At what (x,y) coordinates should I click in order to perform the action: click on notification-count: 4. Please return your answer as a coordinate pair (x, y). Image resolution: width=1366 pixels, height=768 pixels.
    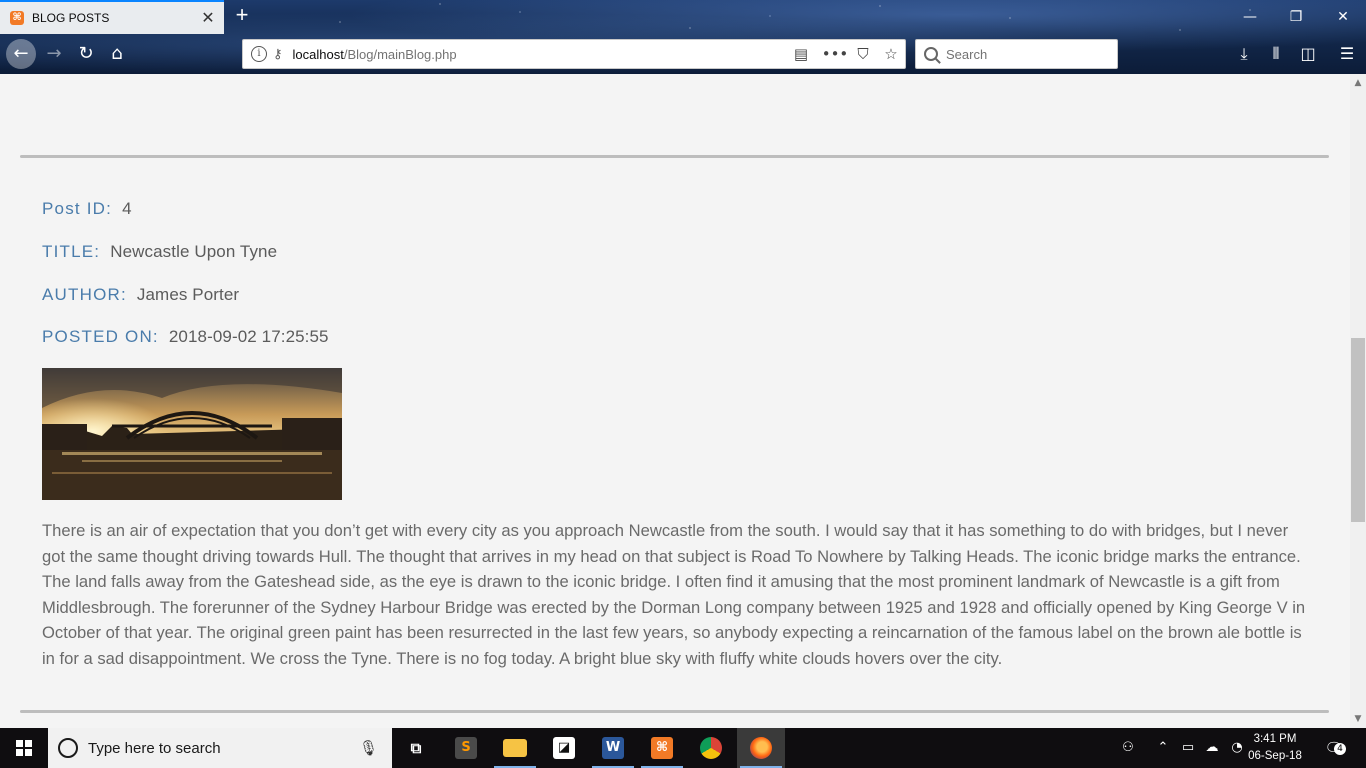
    Looking at the image, I should click on (1340, 749).